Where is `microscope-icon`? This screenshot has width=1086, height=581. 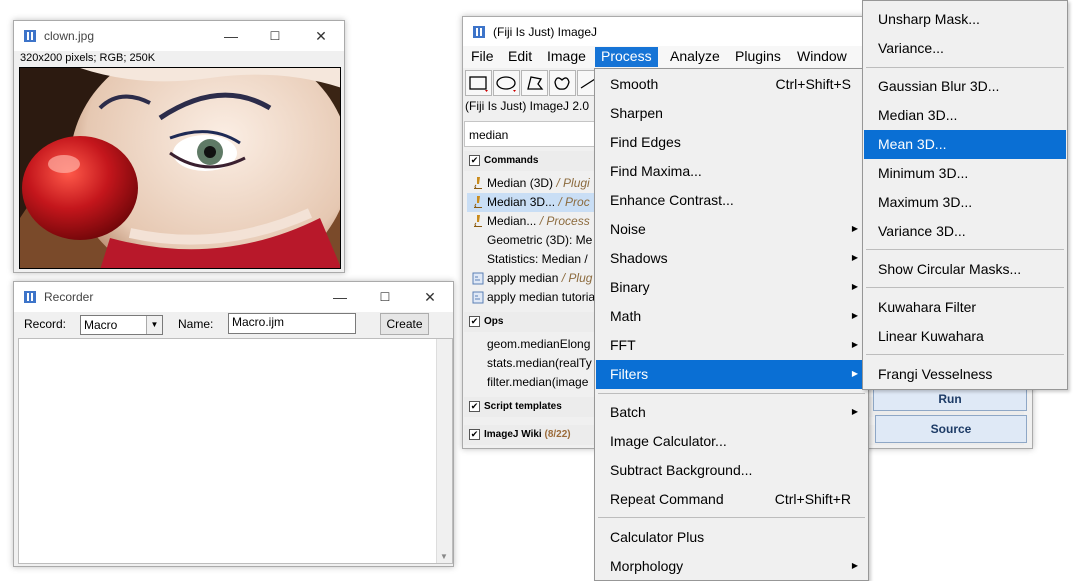 microscope-icon is located at coordinates (478, 221).